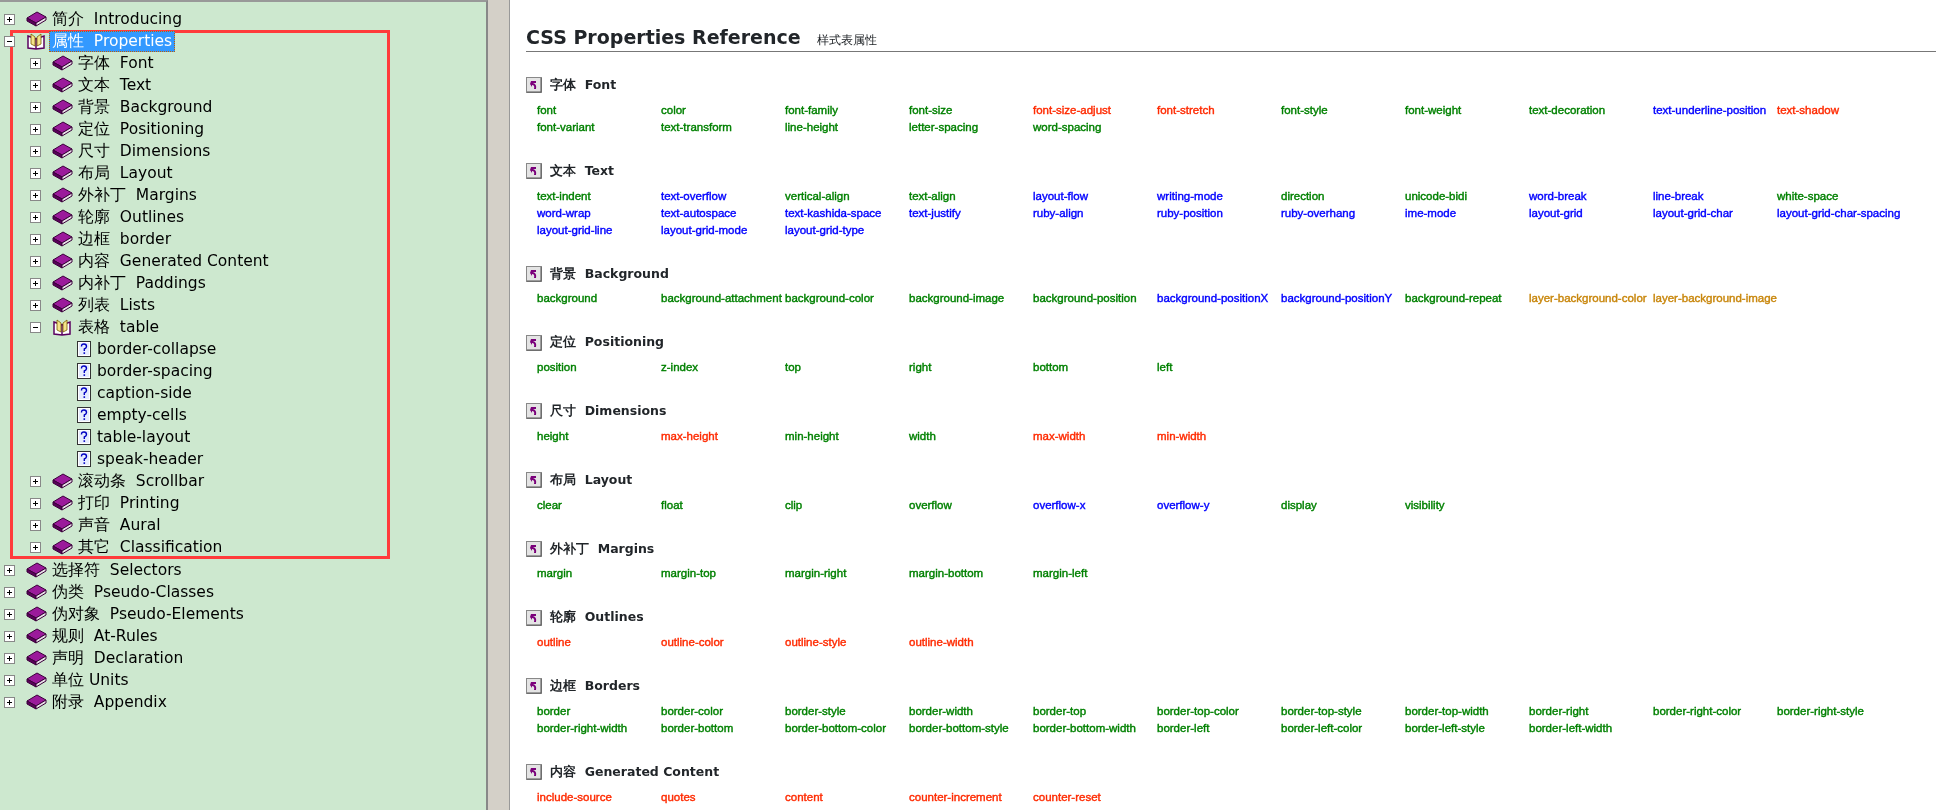 The height and width of the screenshot is (810, 1936). Describe the element at coordinates (105, 636) in the screenshot. I see `tree-item: 规则 At-Rules` at that location.